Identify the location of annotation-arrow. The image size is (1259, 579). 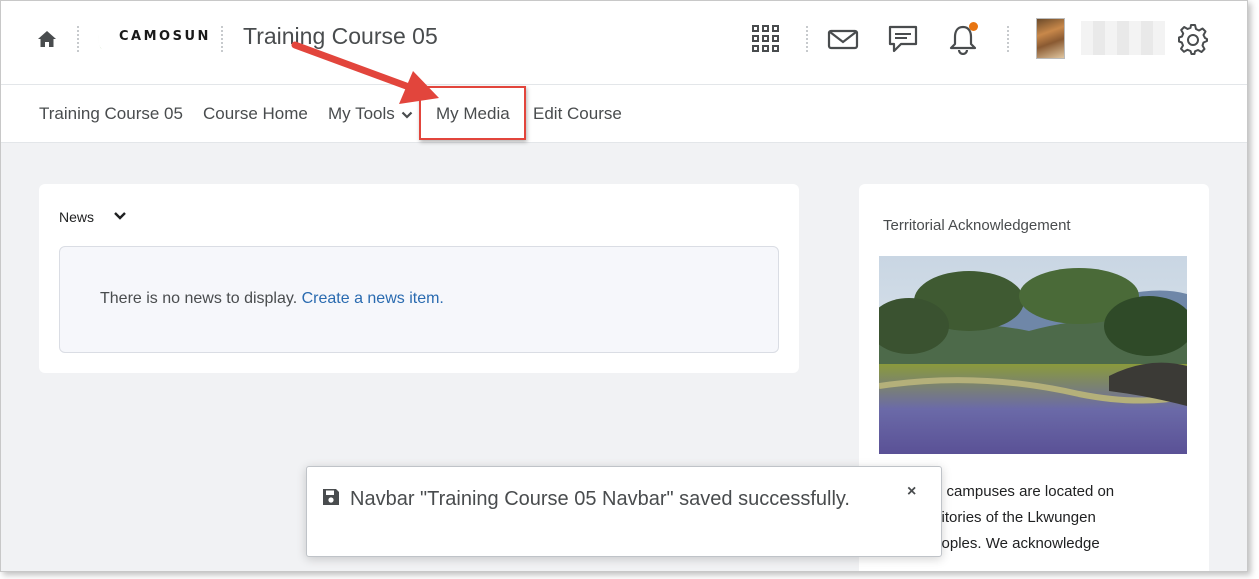
(365, 72).